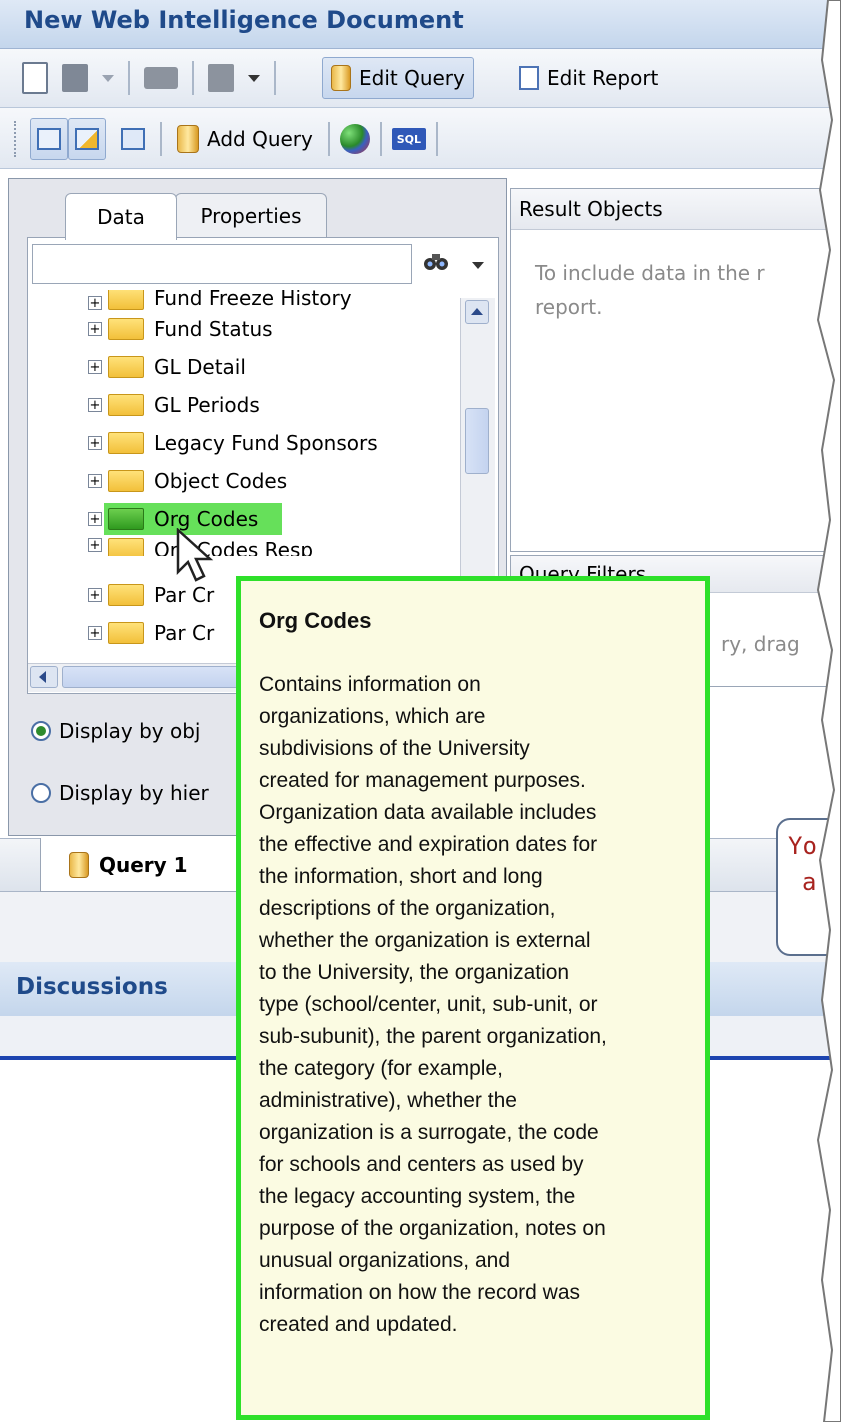  What do you see at coordinates (161, 78) in the screenshot?
I see `print-icon` at bounding box center [161, 78].